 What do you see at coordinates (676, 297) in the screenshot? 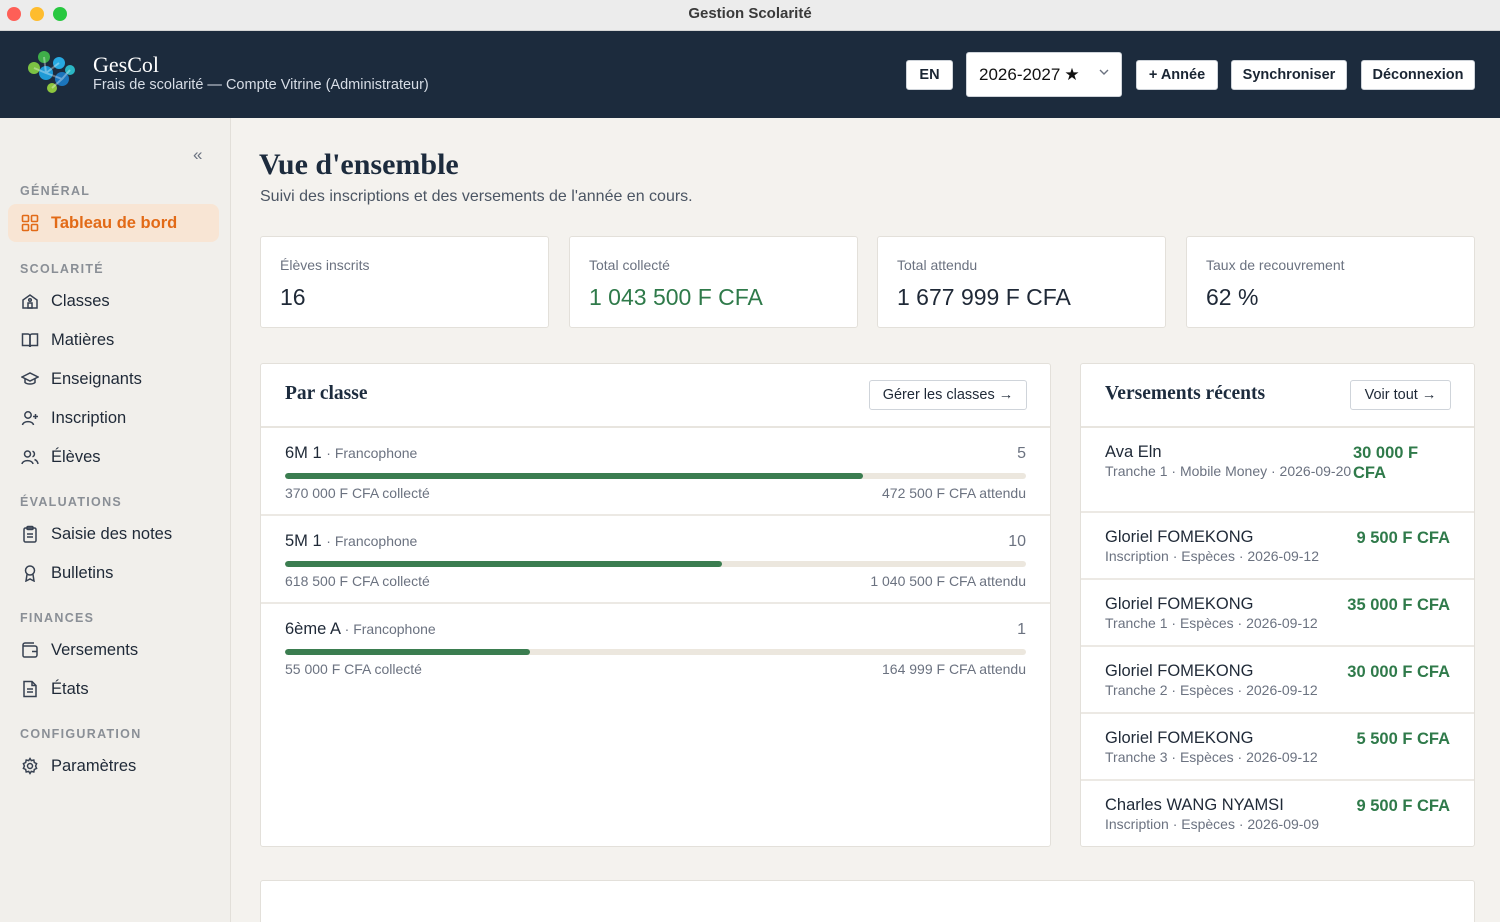
I see `stat-value: 1 043 500 F CFA` at bounding box center [676, 297].